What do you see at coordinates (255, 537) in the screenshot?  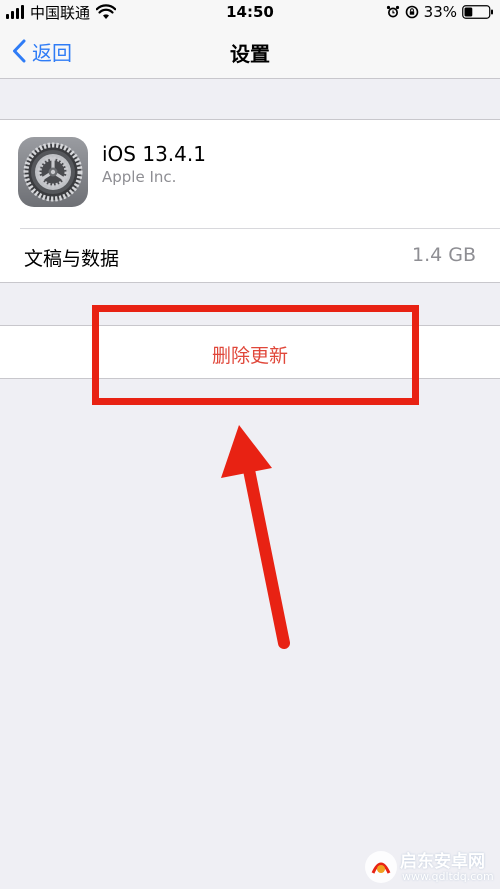 I see `annotation-arrow-icon` at bounding box center [255, 537].